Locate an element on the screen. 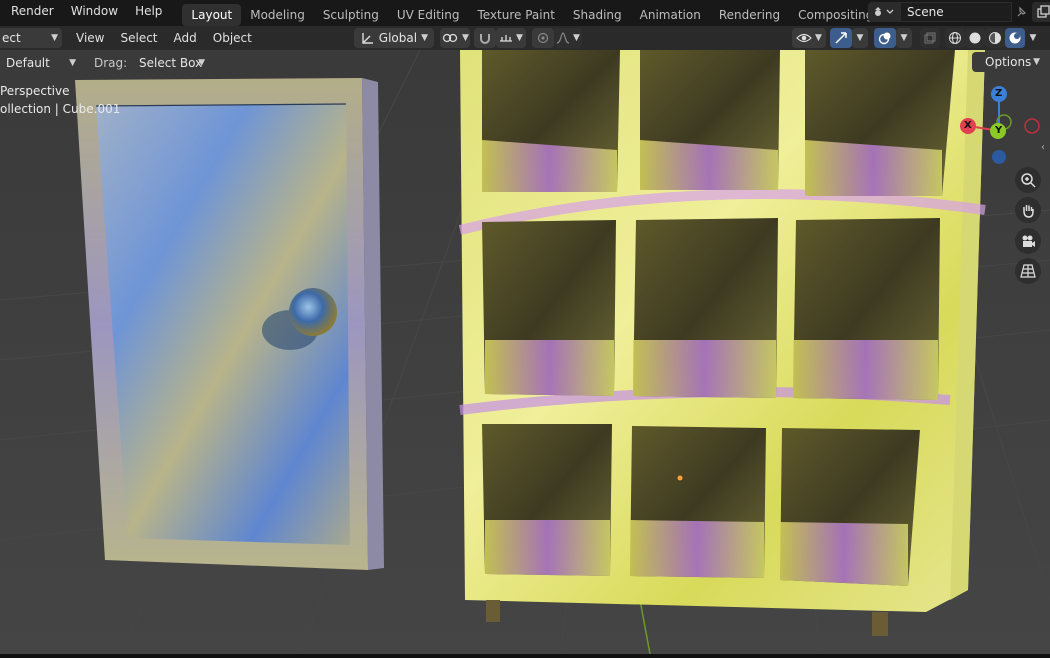  collection-info-label: ollection | Cube.001 is located at coordinates (60, 109).